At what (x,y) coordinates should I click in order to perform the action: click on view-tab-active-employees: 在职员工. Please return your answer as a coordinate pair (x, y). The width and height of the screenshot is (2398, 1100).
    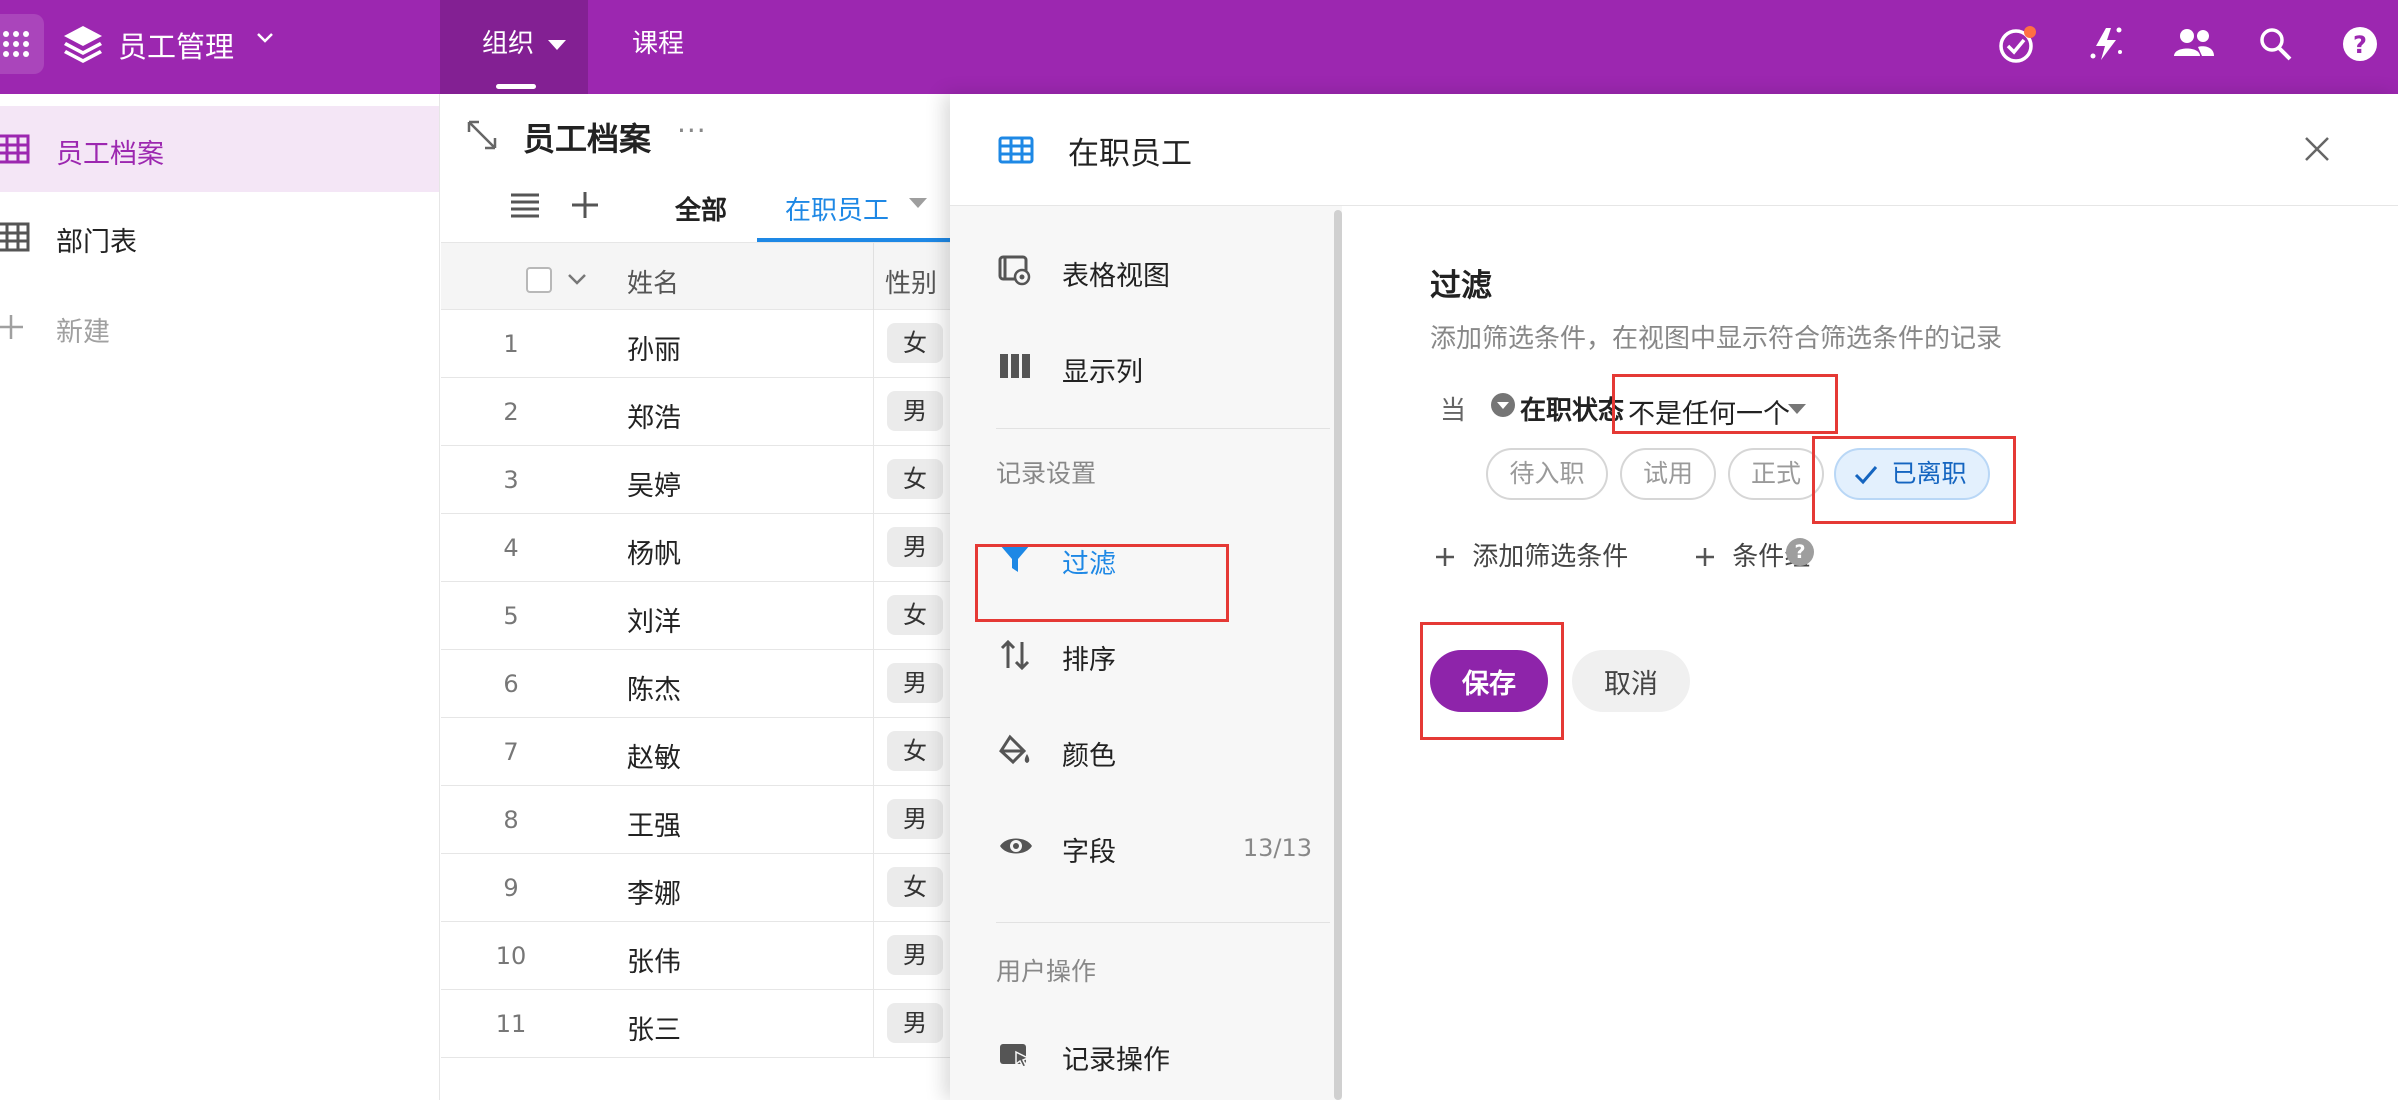
    Looking at the image, I should click on (837, 208).